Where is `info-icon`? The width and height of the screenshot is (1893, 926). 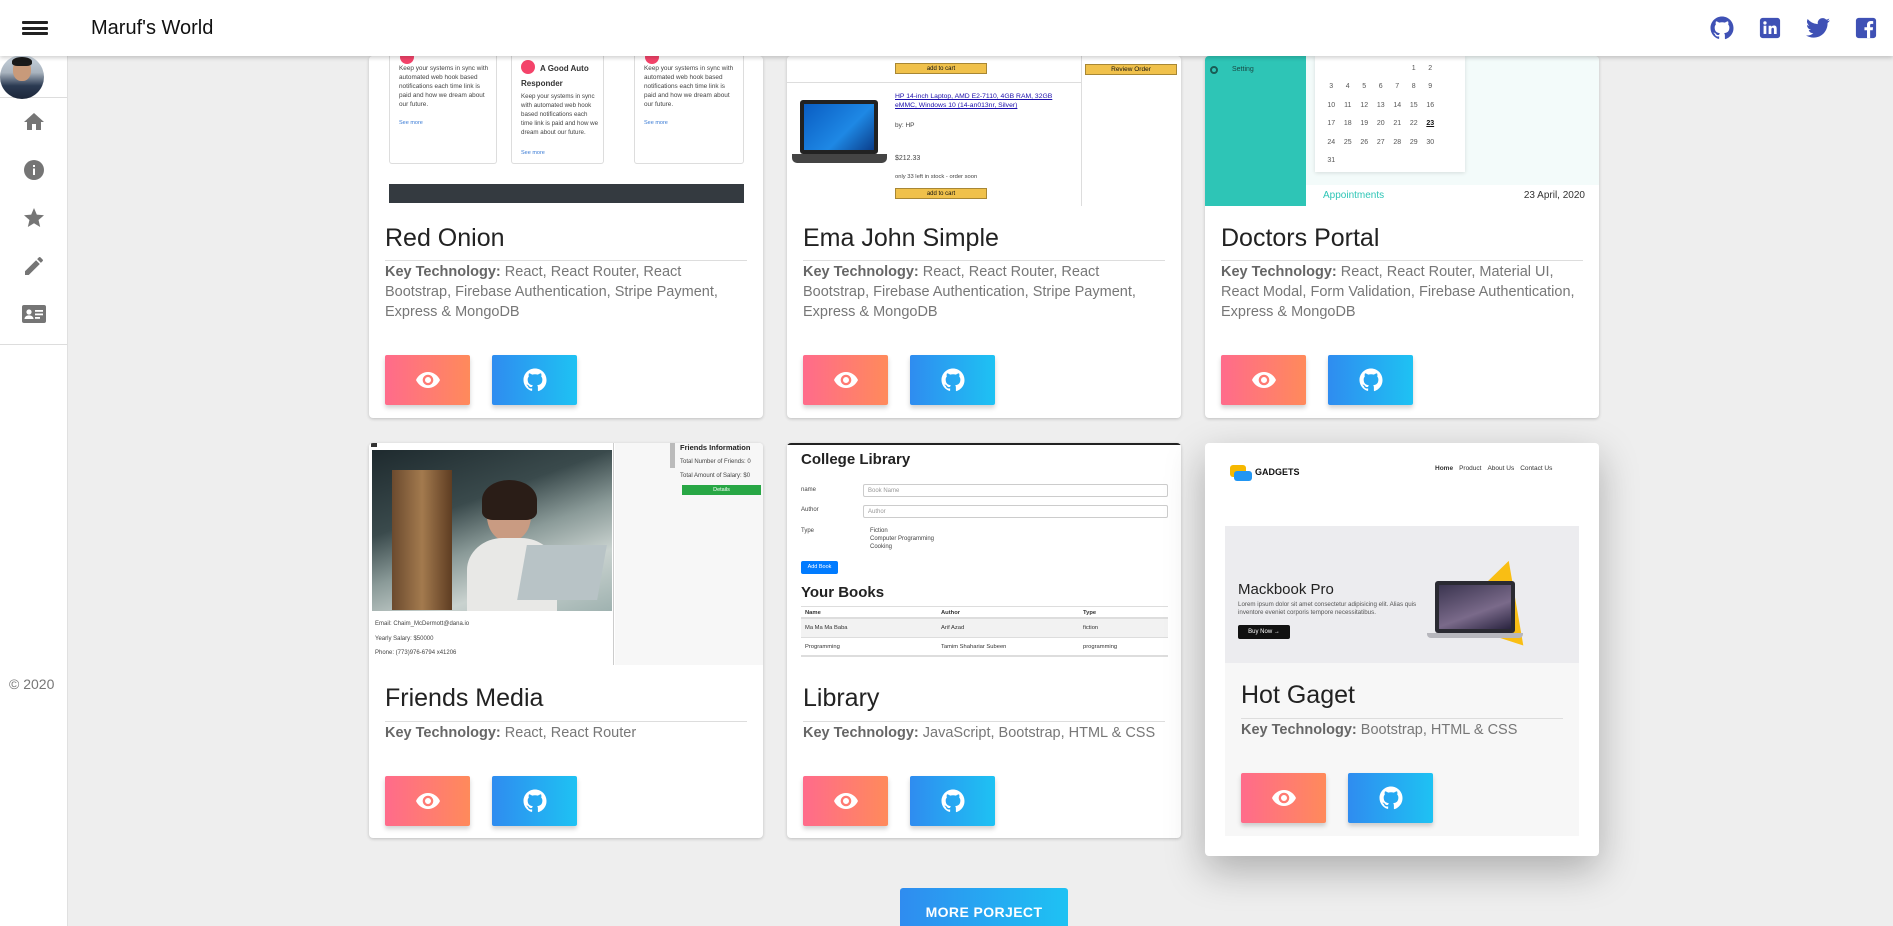
info-icon is located at coordinates (33, 170).